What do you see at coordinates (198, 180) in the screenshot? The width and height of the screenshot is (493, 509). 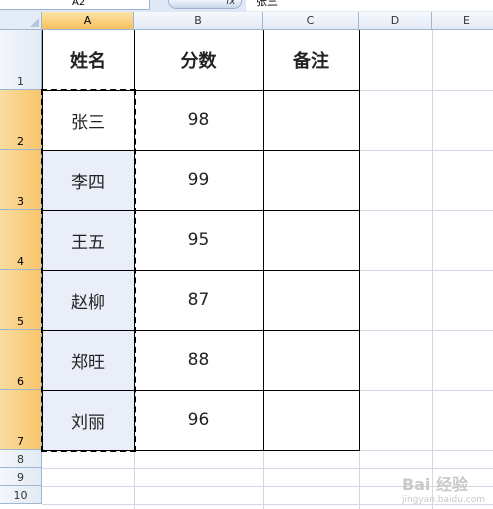 I see `cell-score: 99` at bounding box center [198, 180].